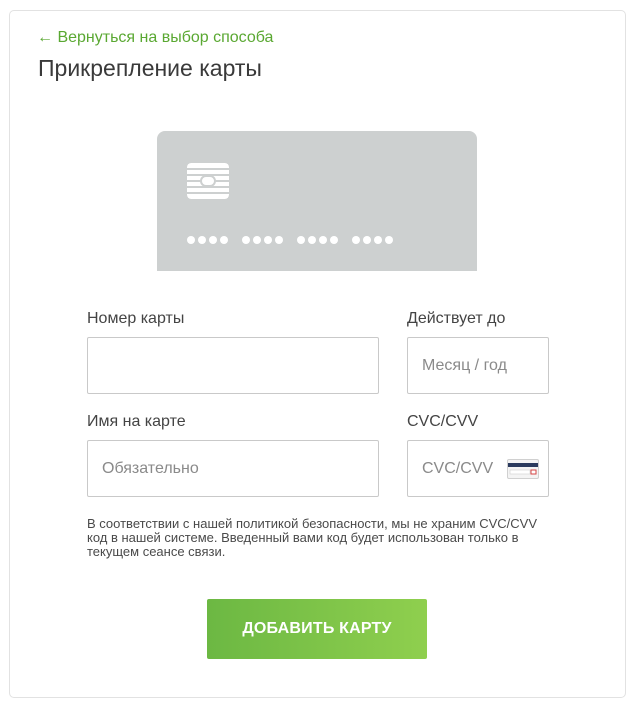  Describe the element at coordinates (478, 365) in the screenshot. I see `expiry-input` at that location.